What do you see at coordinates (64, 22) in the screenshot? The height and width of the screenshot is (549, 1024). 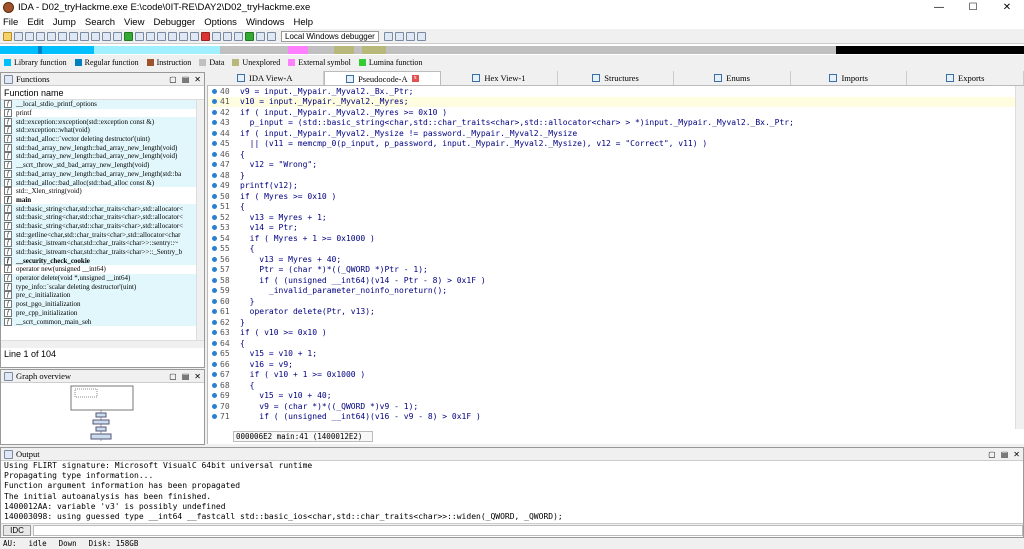 I see `menu-jump: Jump` at bounding box center [64, 22].